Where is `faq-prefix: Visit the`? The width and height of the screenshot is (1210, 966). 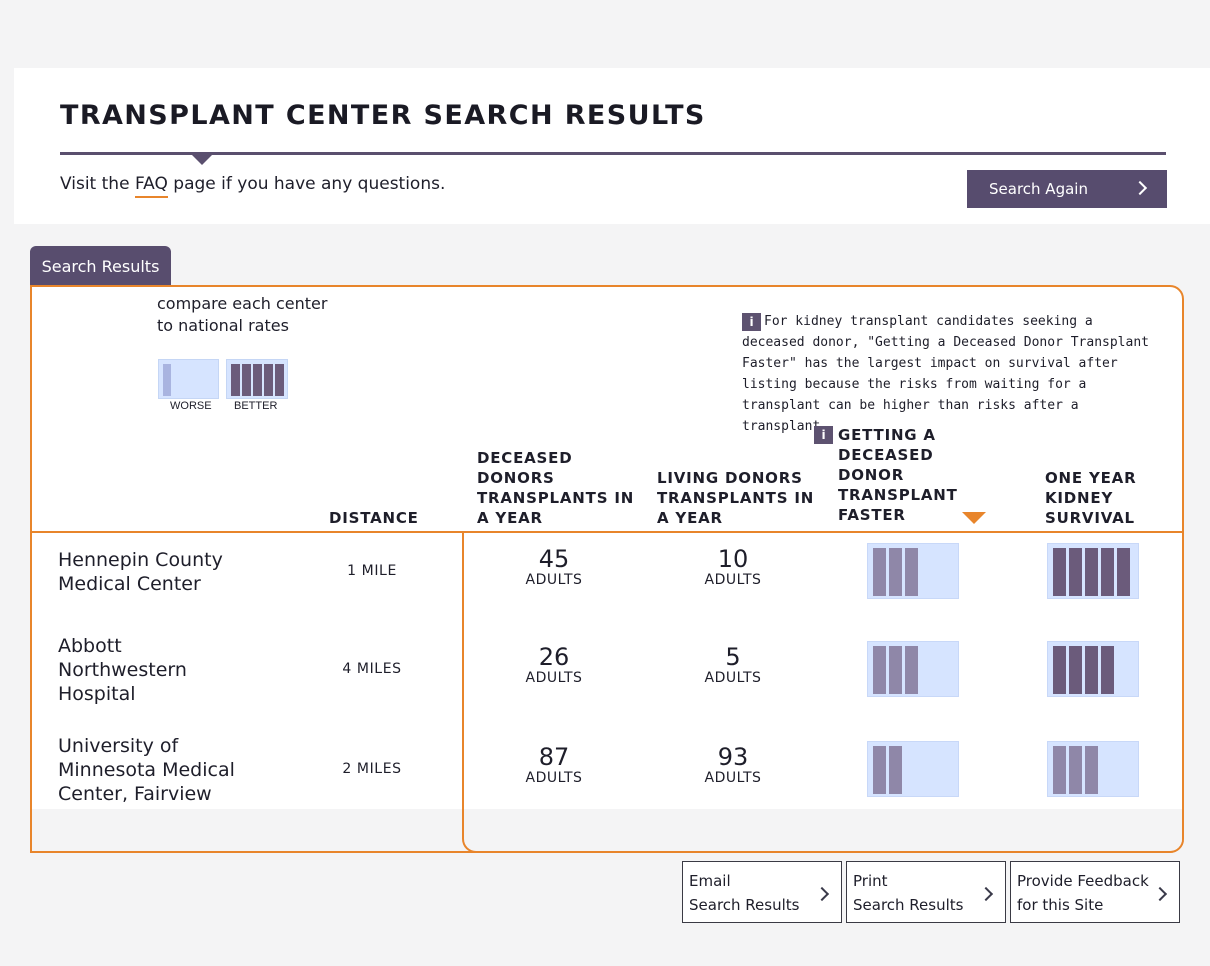
faq-prefix: Visit the is located at coordinates (97, 184).